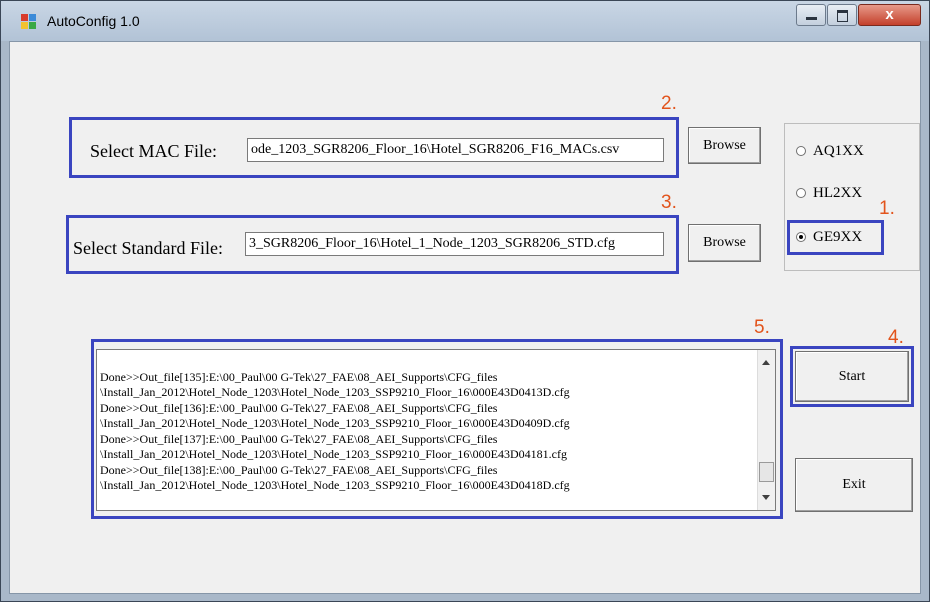 Image resolution: width=930 pixels, height=602 pixels. I want to click on annotation-3: 3., so click(669, 202).